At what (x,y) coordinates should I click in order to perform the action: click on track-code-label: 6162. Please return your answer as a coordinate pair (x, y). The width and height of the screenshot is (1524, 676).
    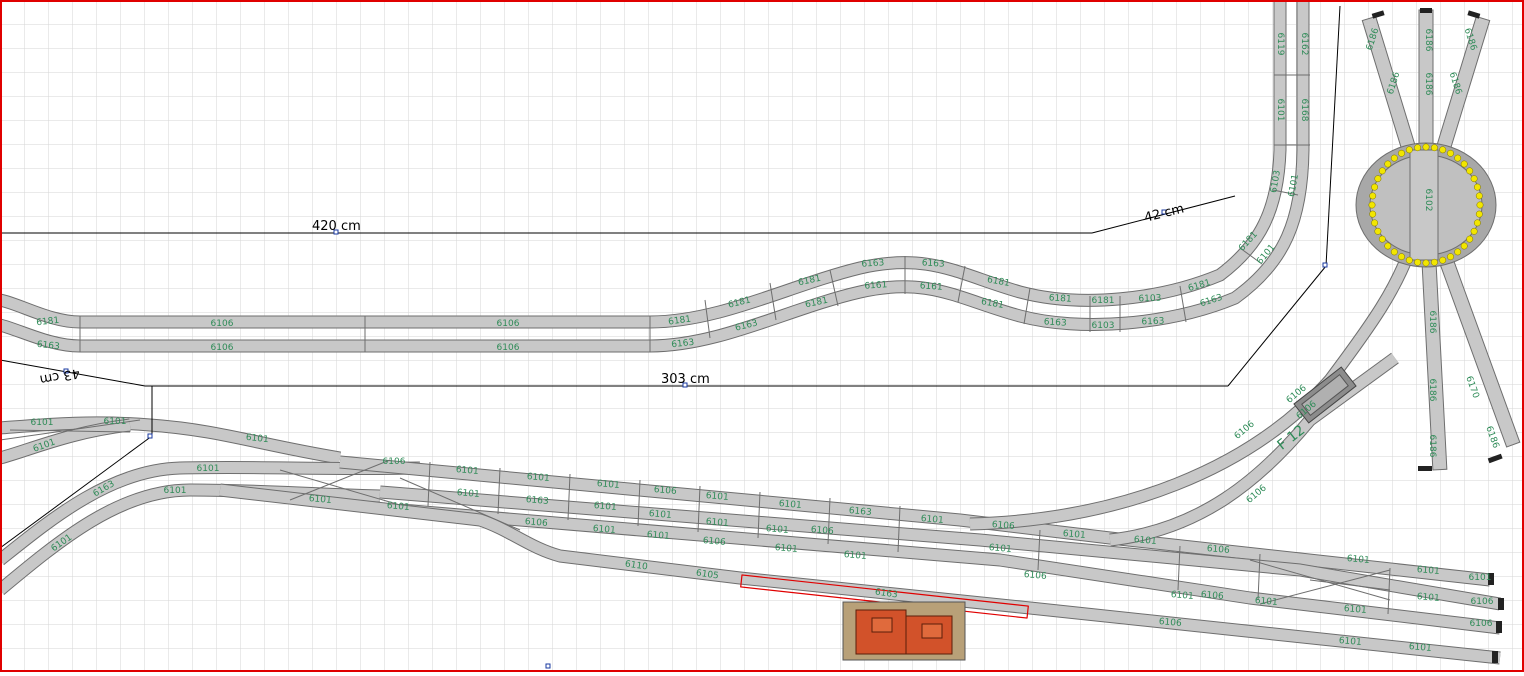
    Looking at the image, I should click on (1304, 44).